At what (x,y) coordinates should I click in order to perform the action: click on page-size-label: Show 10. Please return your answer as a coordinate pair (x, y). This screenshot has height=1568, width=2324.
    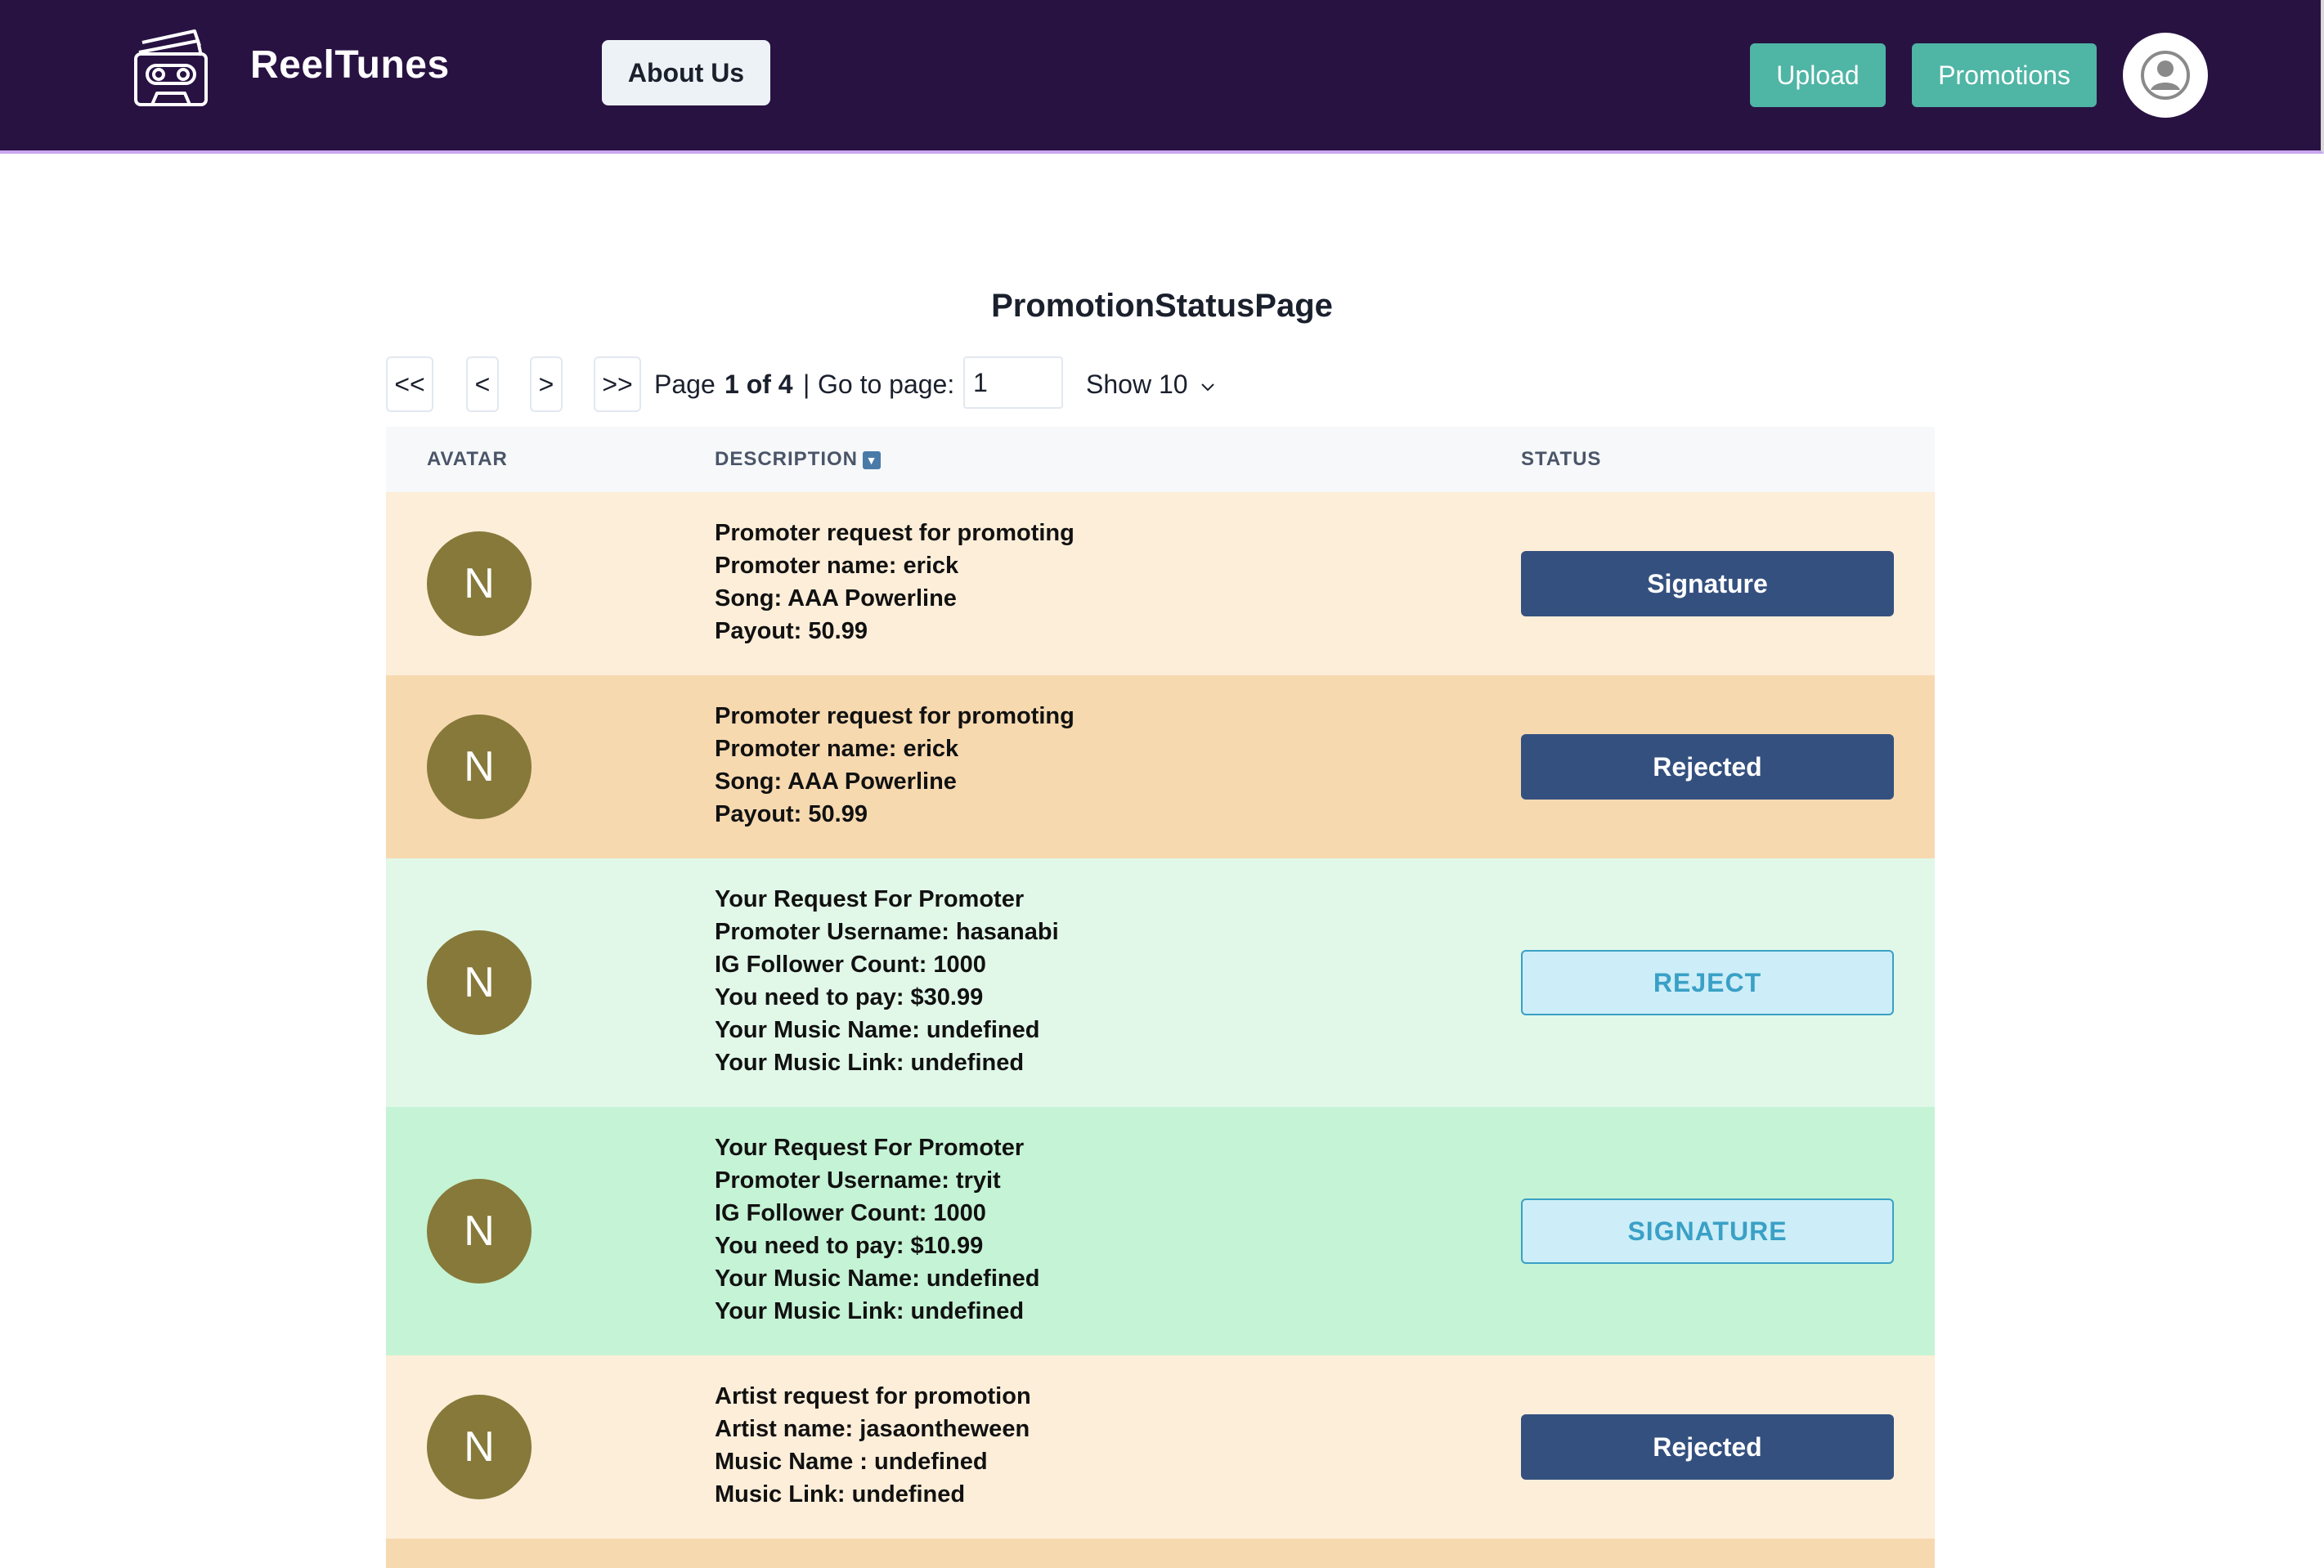
    Looking at the image, I should click on (1137, 384).